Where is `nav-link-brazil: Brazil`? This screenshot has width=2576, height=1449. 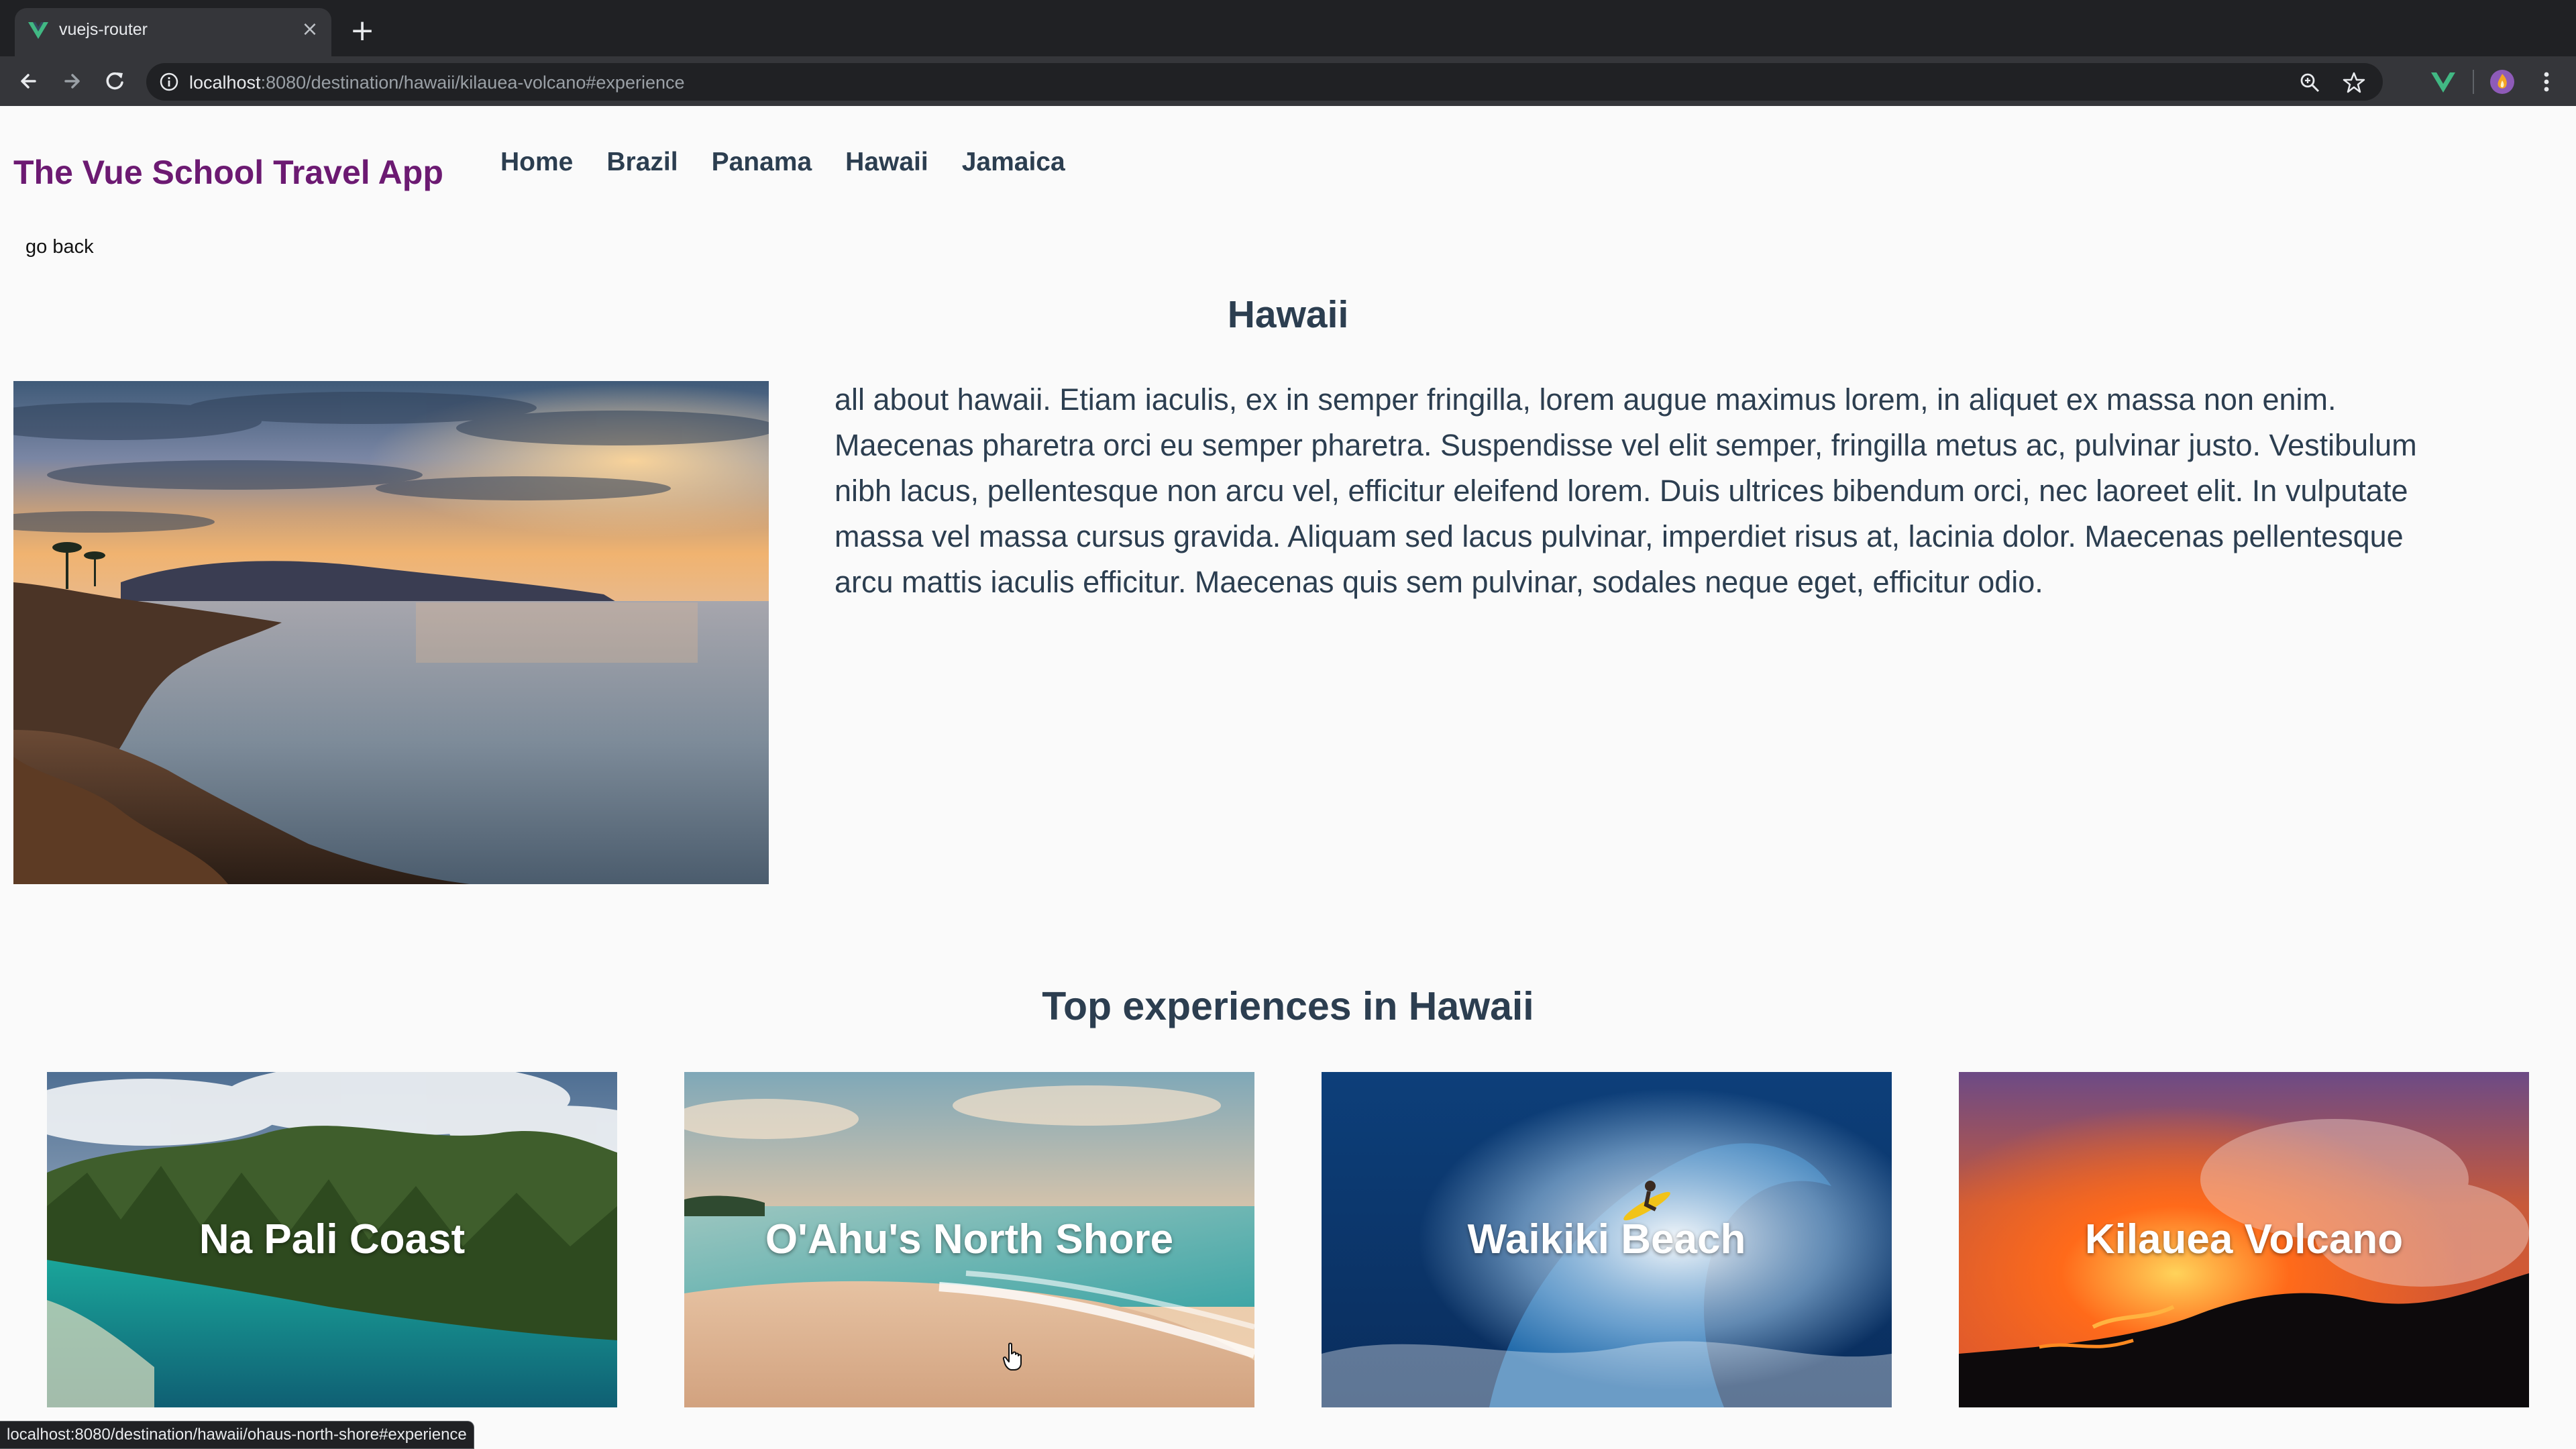 nav-link-brazil: Brazil is located at coordinates (642, 162).